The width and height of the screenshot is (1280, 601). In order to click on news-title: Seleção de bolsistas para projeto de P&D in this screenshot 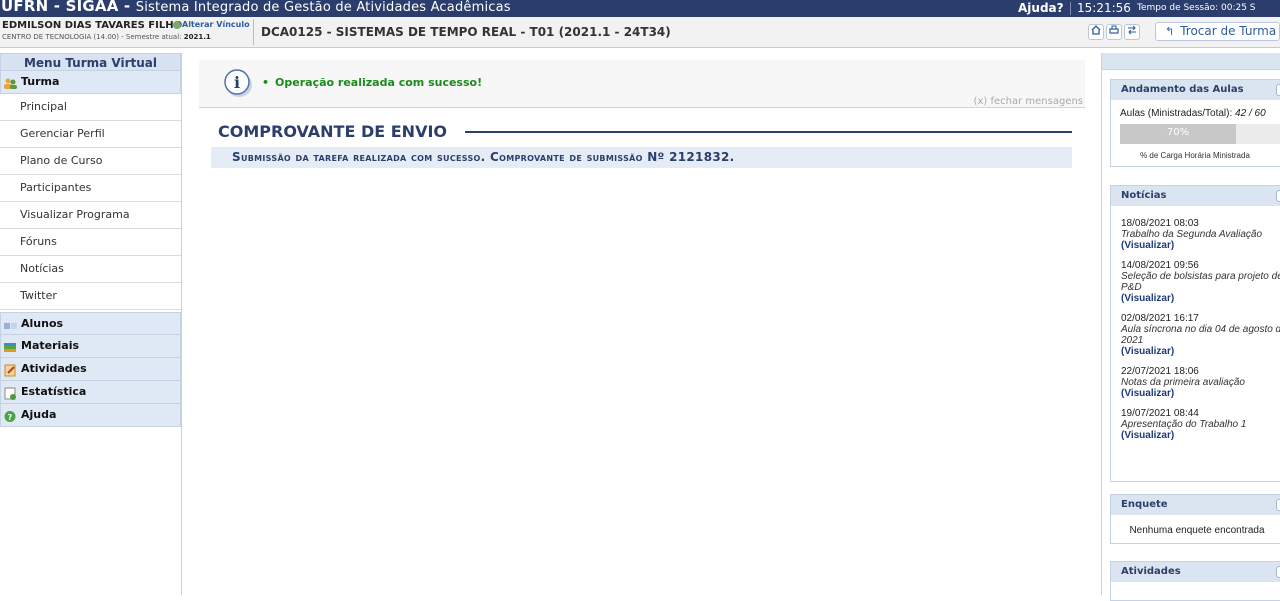, I will do `click(1200, 282)`.